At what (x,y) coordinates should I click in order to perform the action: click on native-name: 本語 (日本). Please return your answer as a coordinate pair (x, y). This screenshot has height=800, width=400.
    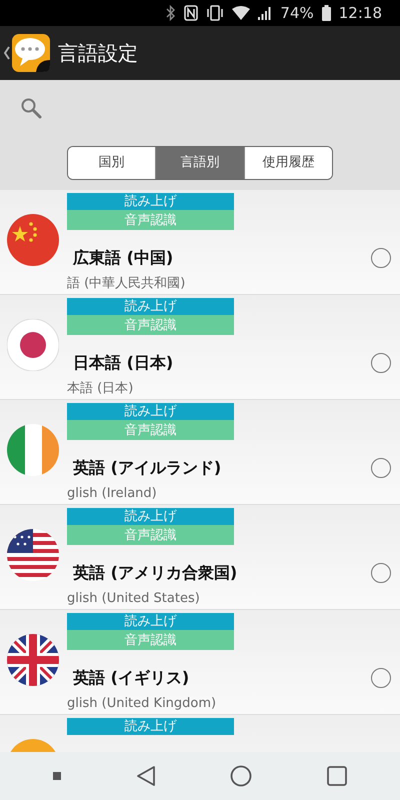
    Looking at the image, I should click on (100, 388).